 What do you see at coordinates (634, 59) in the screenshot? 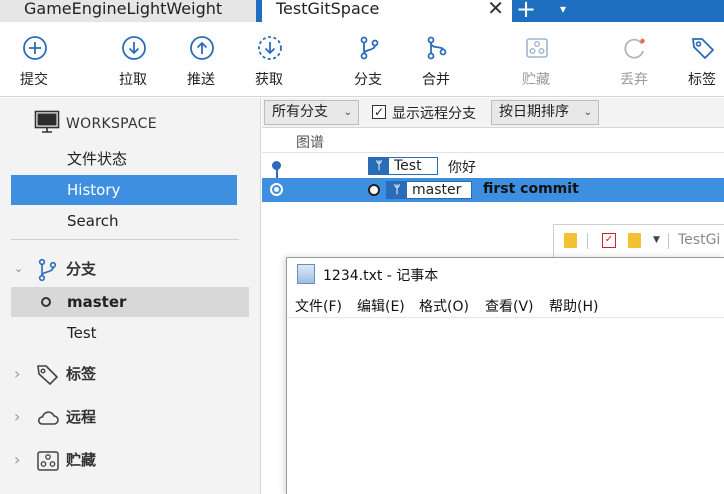
I see `discard-button: 丢弃` at bounding box center [634, 59].